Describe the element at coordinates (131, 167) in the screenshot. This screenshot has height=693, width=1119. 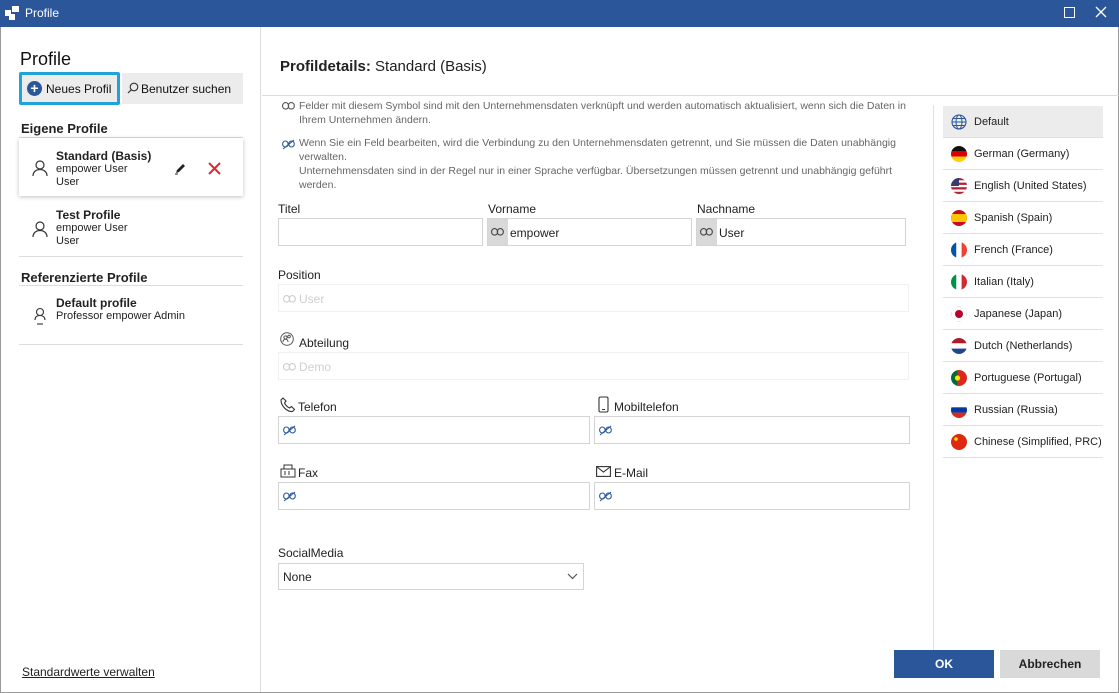
I see `profile-item-standard: Standard (Basis) empower User User` at that location.